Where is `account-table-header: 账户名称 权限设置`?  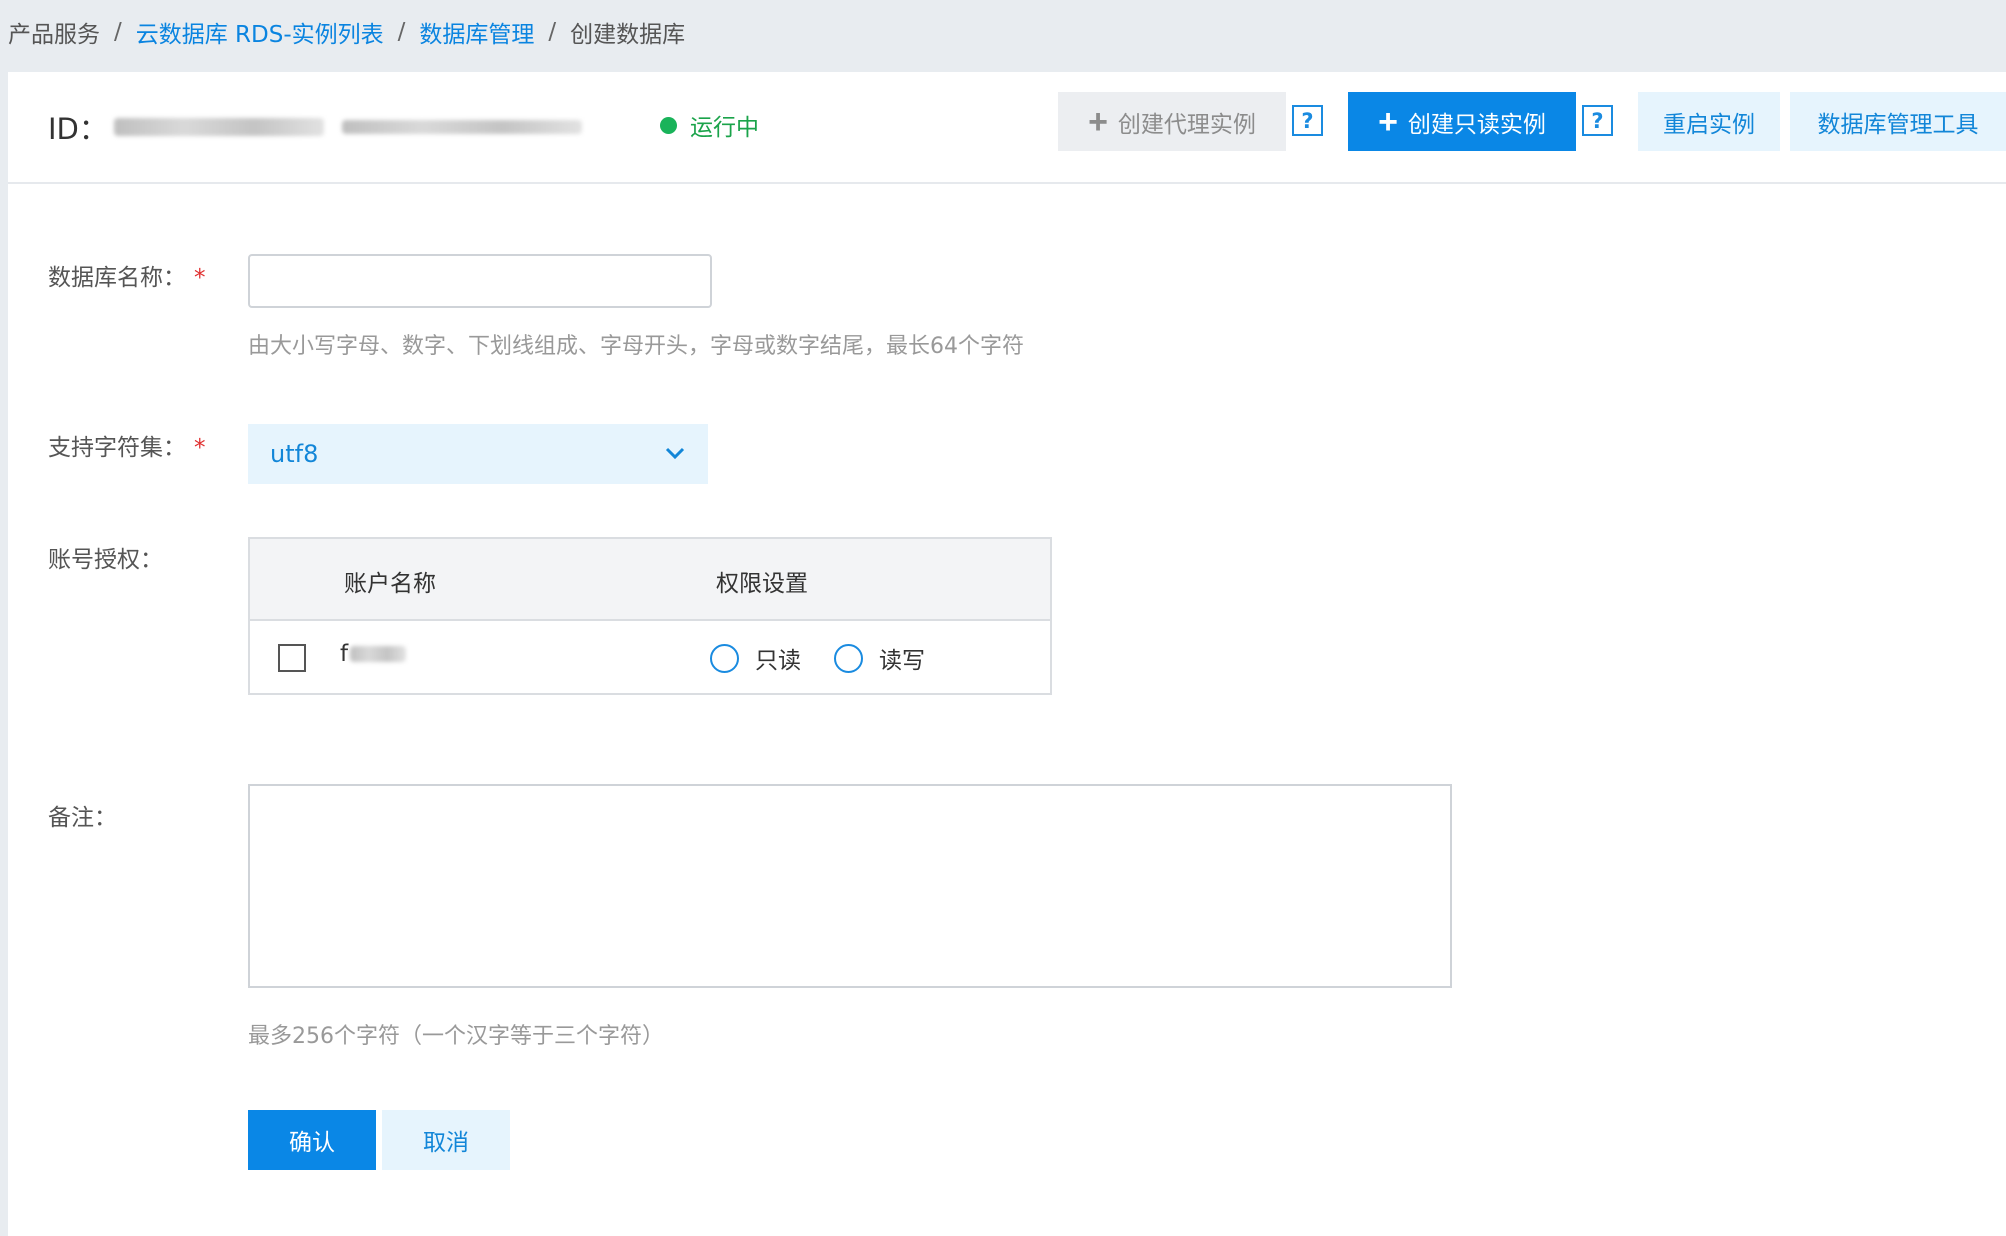 account-table-header: 账户名称 权限设置 is located at coordinates (650, 580).